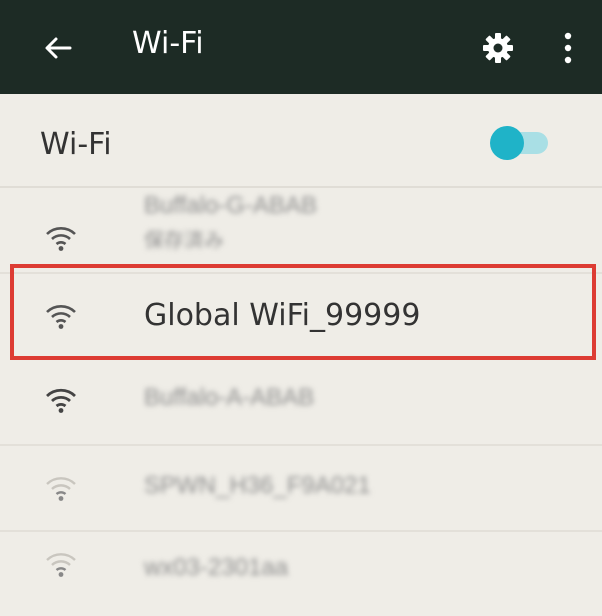  Describe the element at coordinates (216, 567) in the screenshot. I see `network-name: wx03-2301aa` at that location.